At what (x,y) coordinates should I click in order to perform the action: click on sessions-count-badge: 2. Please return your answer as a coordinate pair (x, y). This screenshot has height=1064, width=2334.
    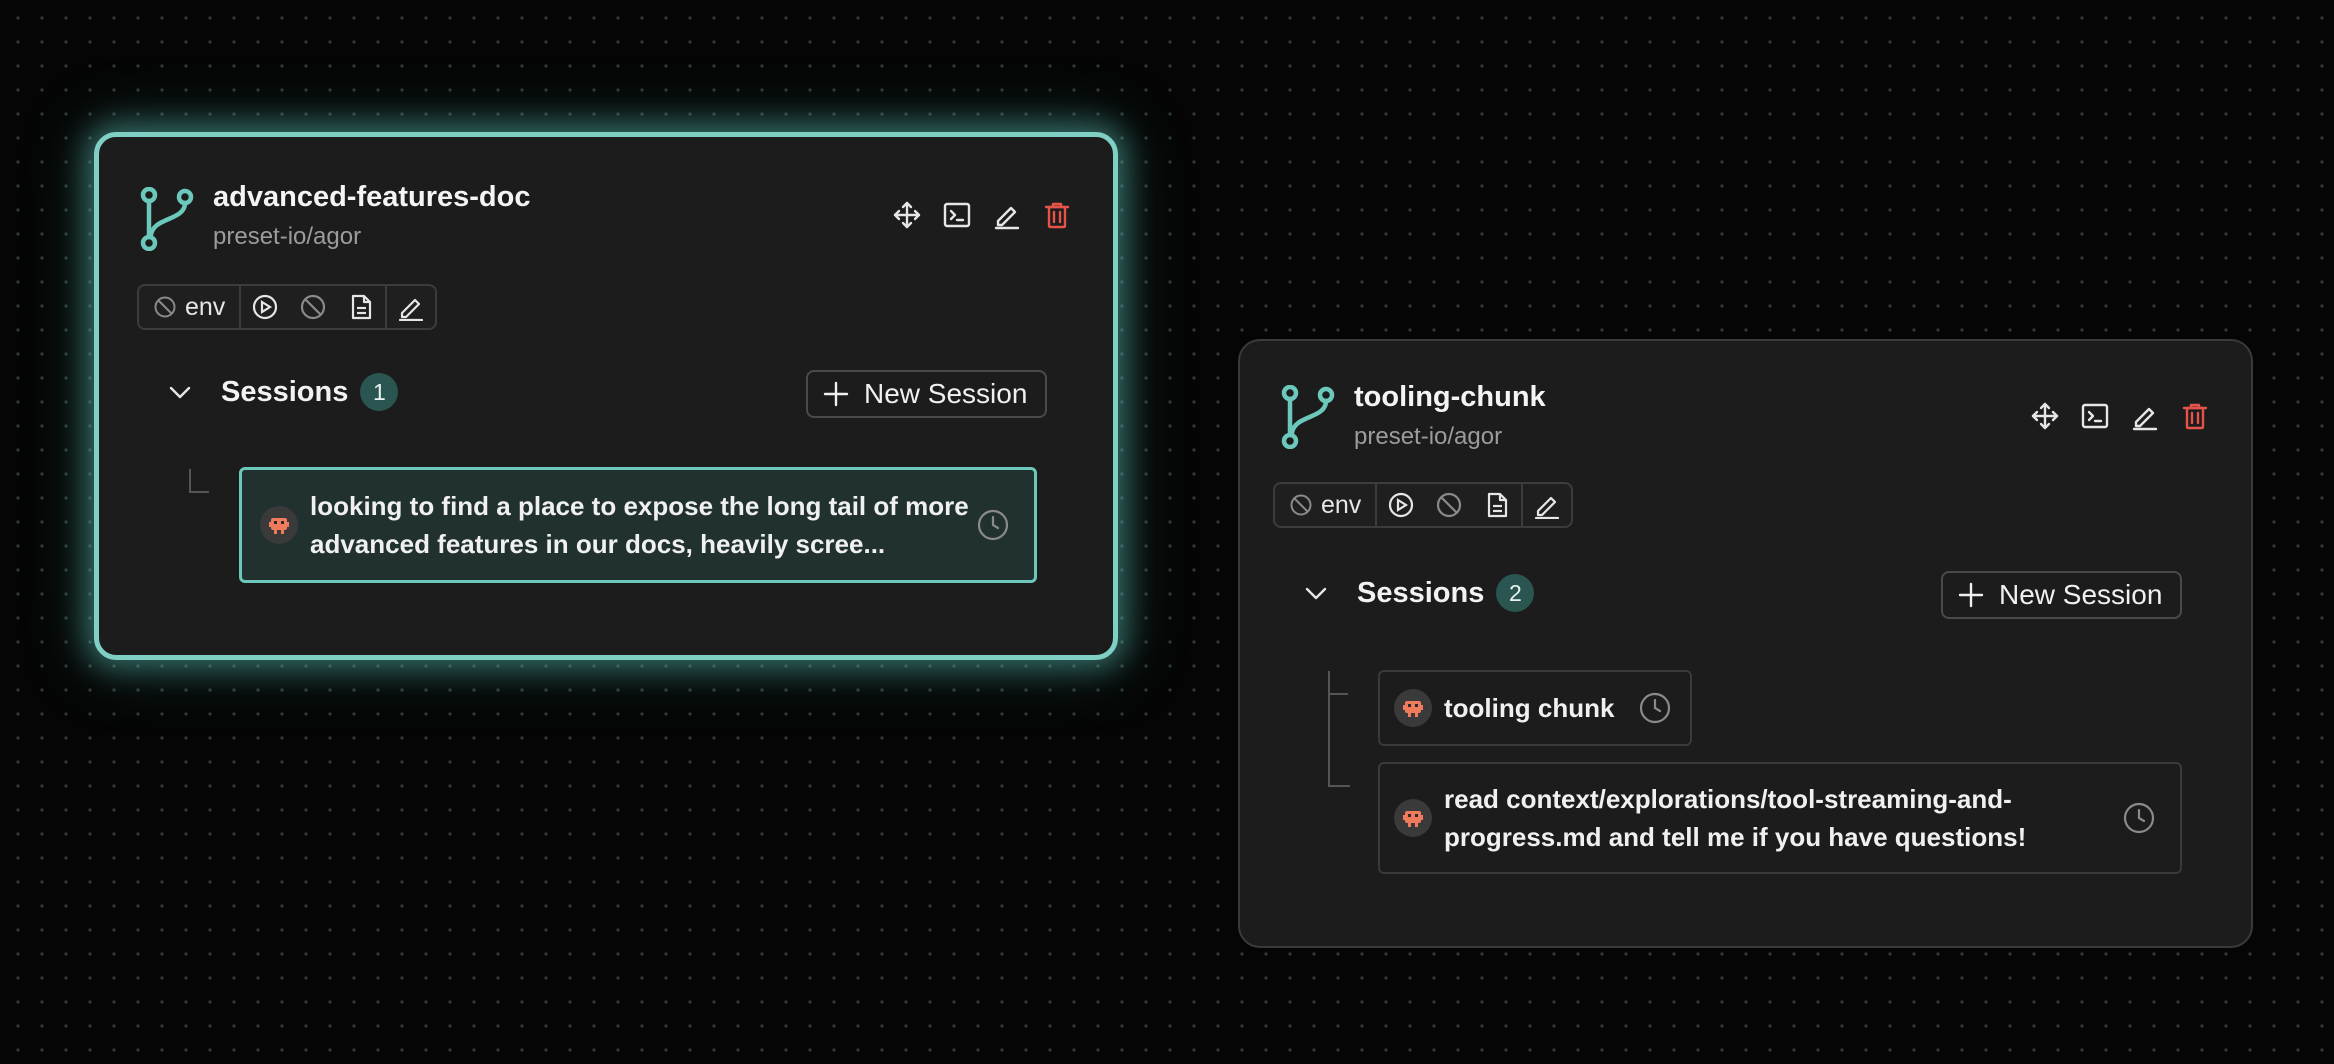
    Looking at the image, I should click on (1515, 593).